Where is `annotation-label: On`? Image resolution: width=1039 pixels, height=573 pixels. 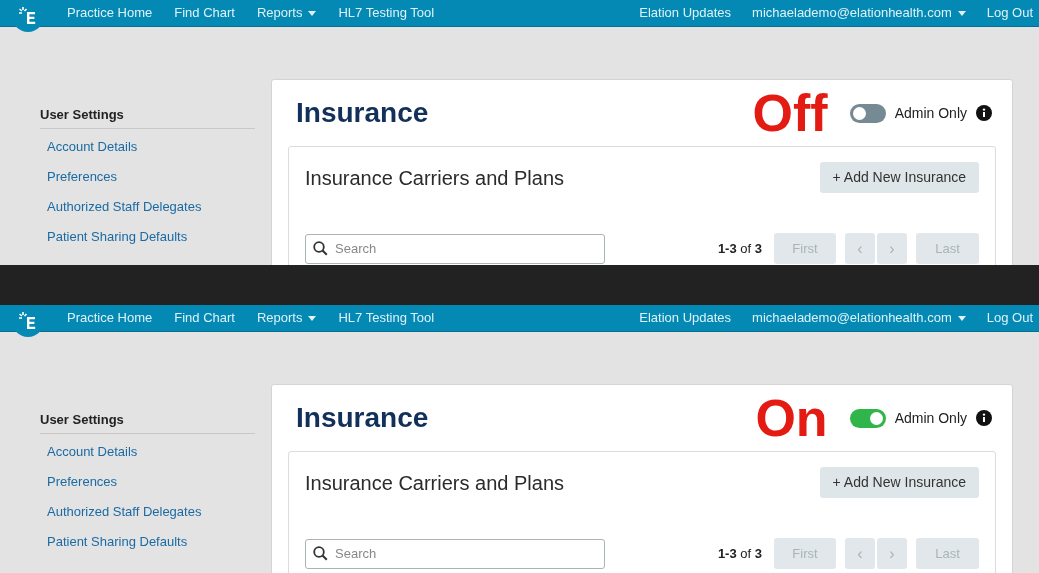 annotation-label: On is located at coordinates (791, 418).